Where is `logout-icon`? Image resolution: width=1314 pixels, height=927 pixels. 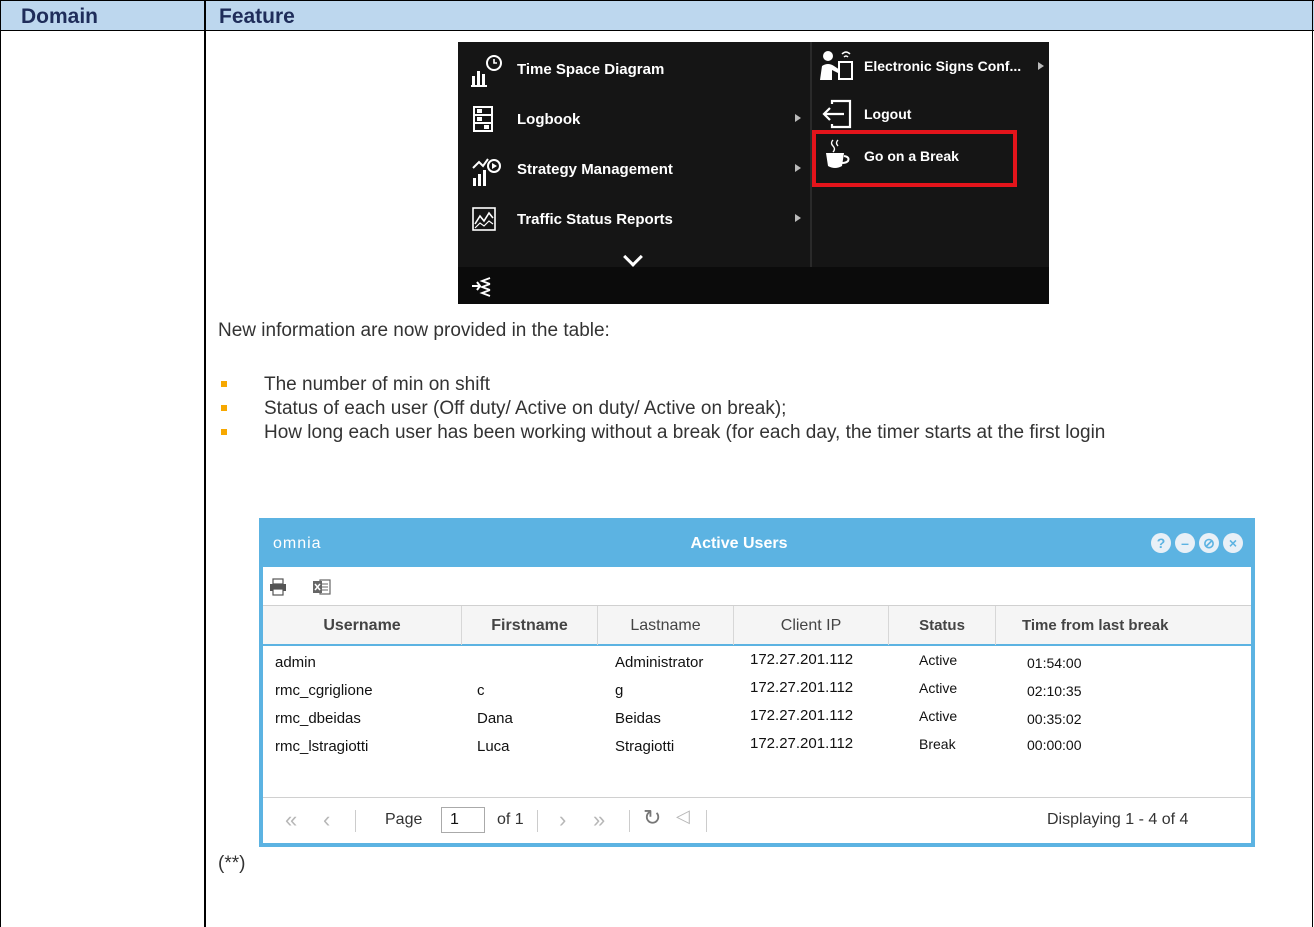 logout-icon is located at coordinates (837, 114).